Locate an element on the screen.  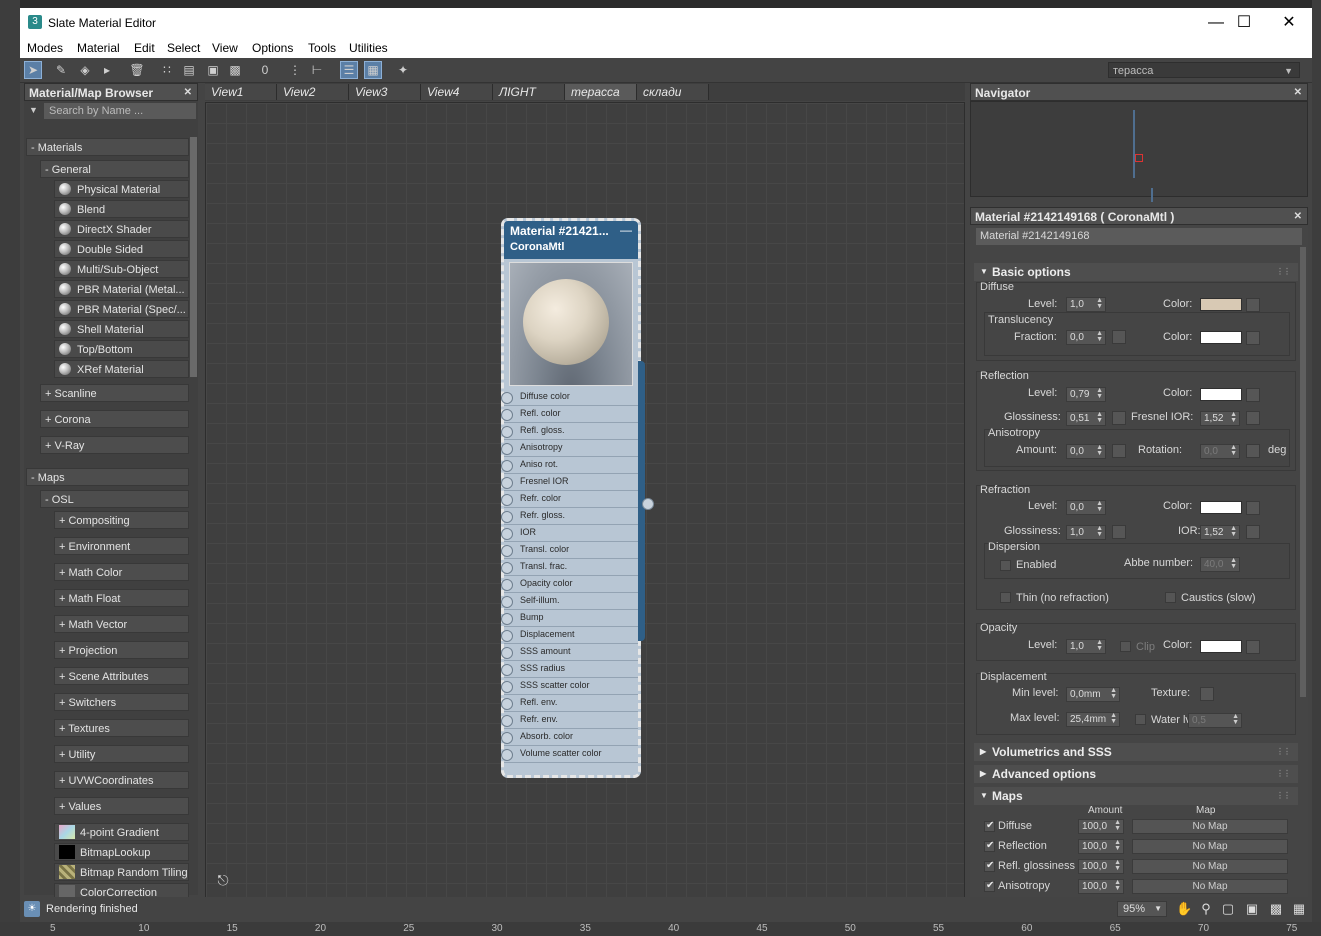
tab-view2: View2 is located at coordinates (313, 92).